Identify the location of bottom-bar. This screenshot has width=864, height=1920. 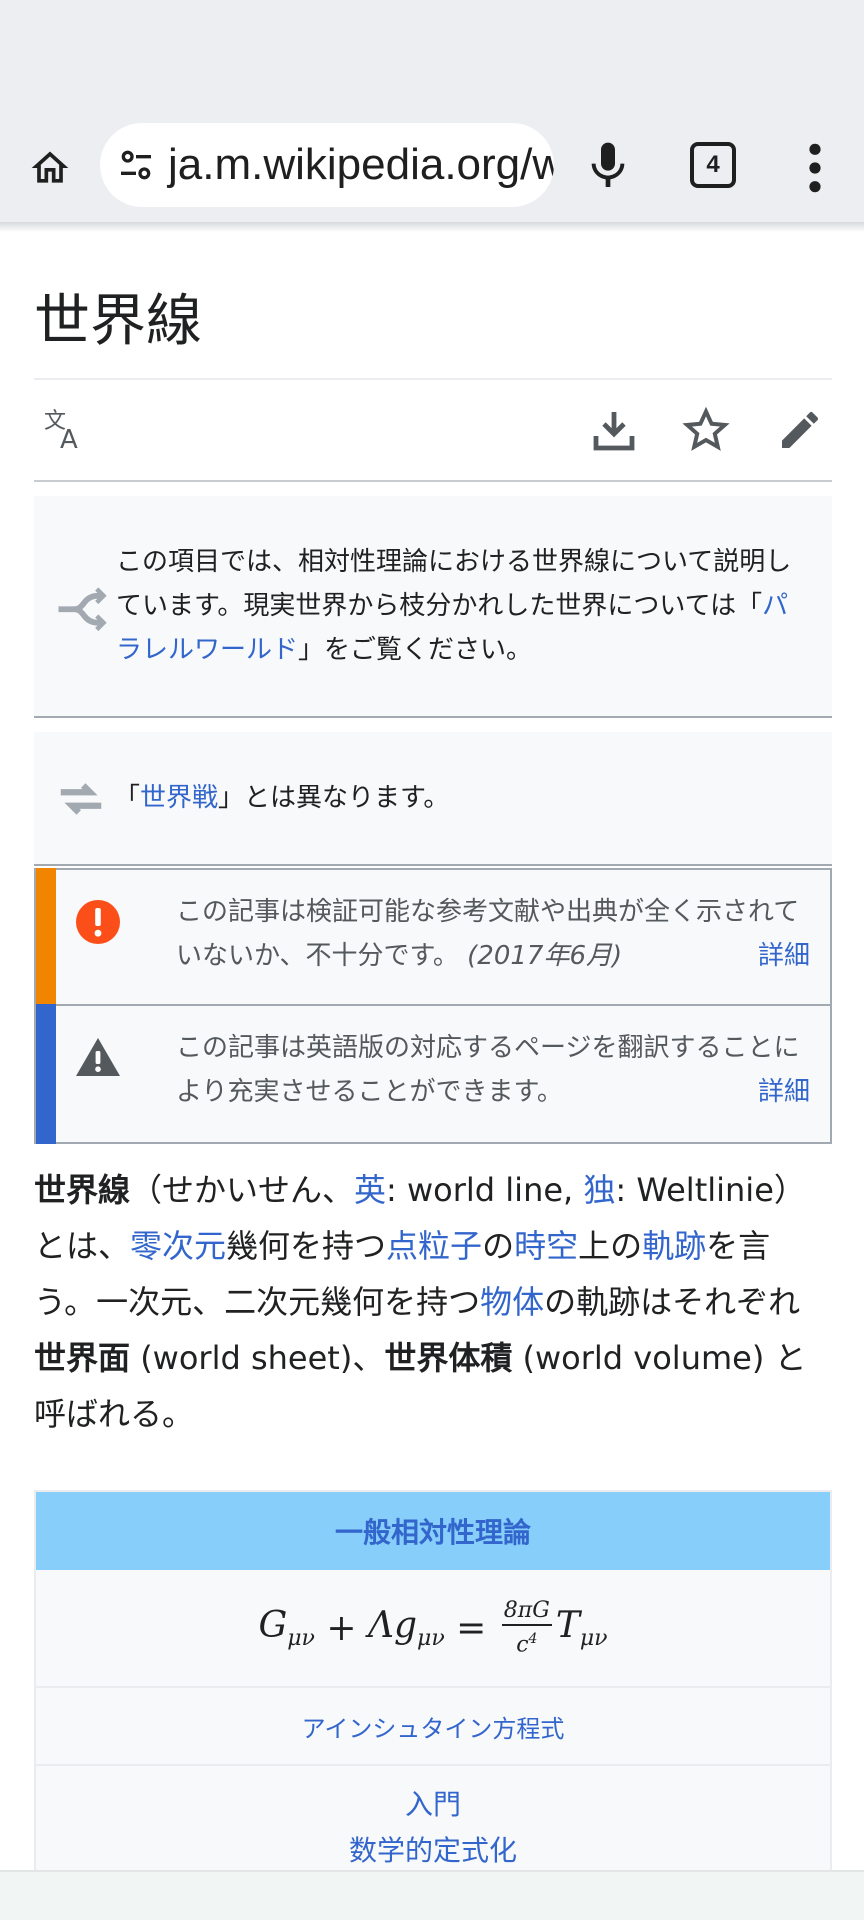
(432, 1895).